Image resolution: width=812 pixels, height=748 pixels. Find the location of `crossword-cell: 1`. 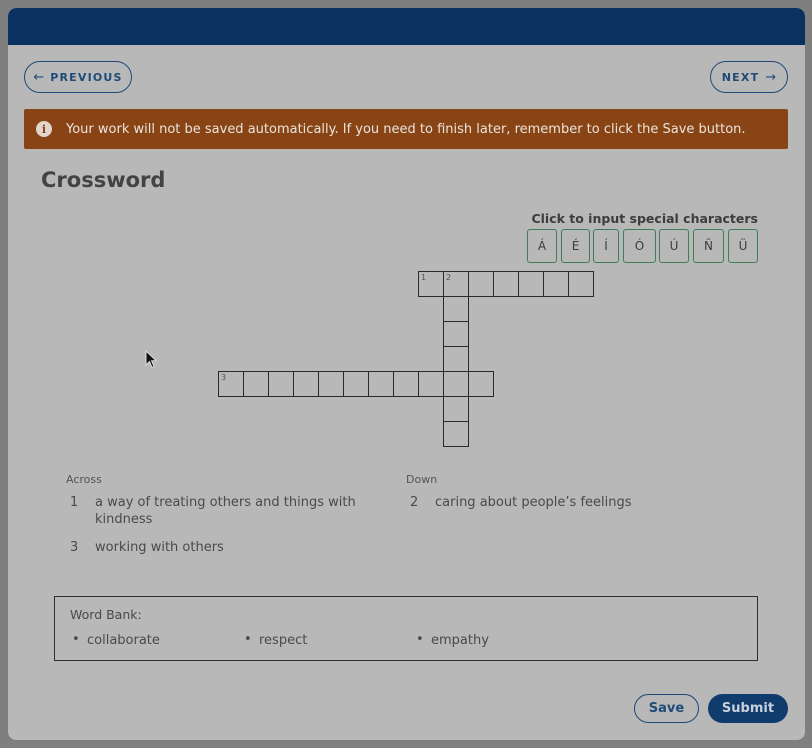

crossword-cell: 1 is located at coordinates (431, 284).